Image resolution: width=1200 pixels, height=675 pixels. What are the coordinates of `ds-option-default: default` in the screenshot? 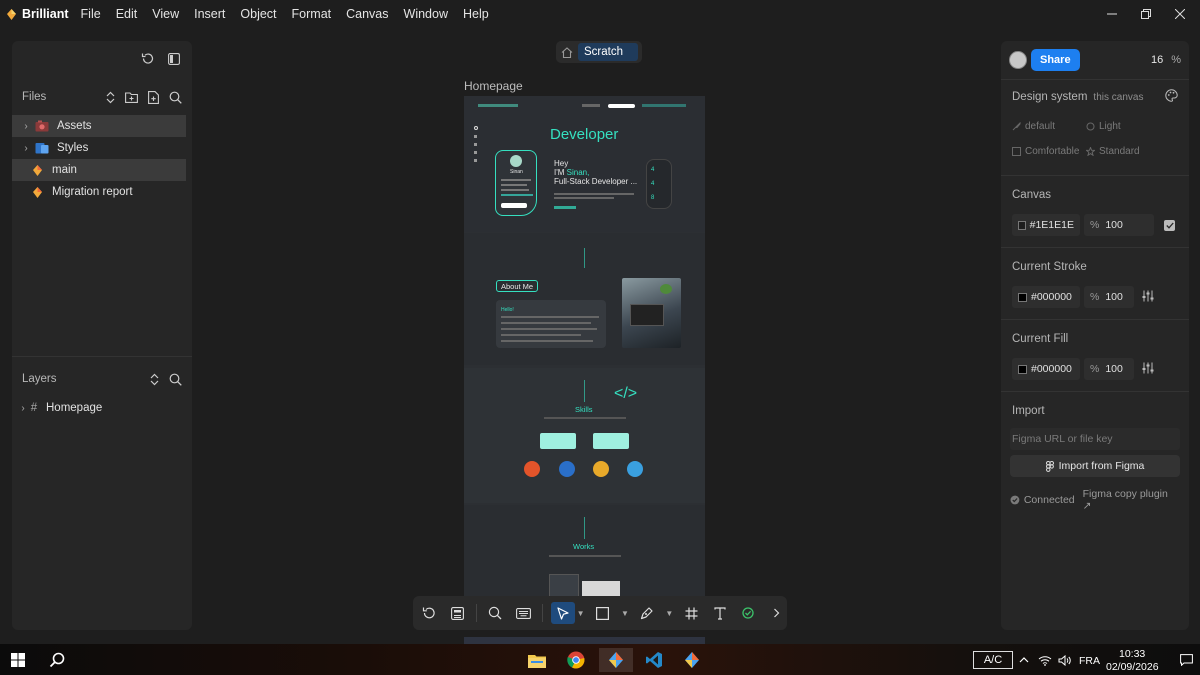 It's located at (1049, 126).